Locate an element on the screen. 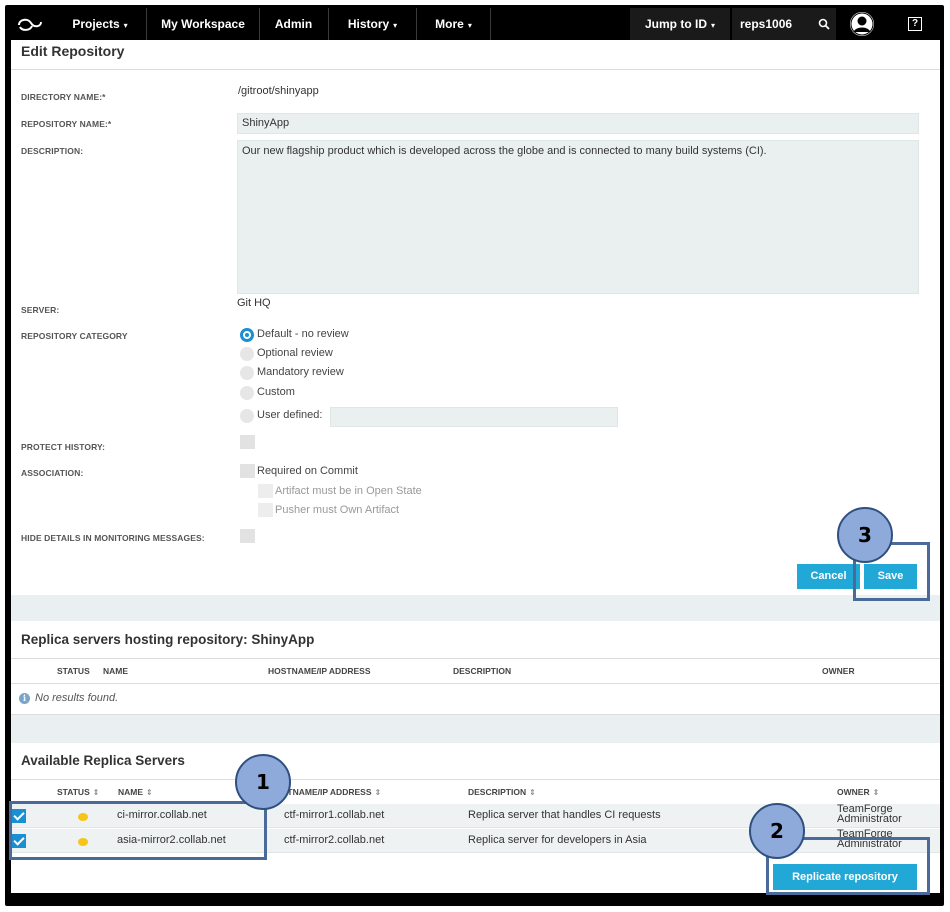  radio-label: Custom is located at coordinates (276, 392).